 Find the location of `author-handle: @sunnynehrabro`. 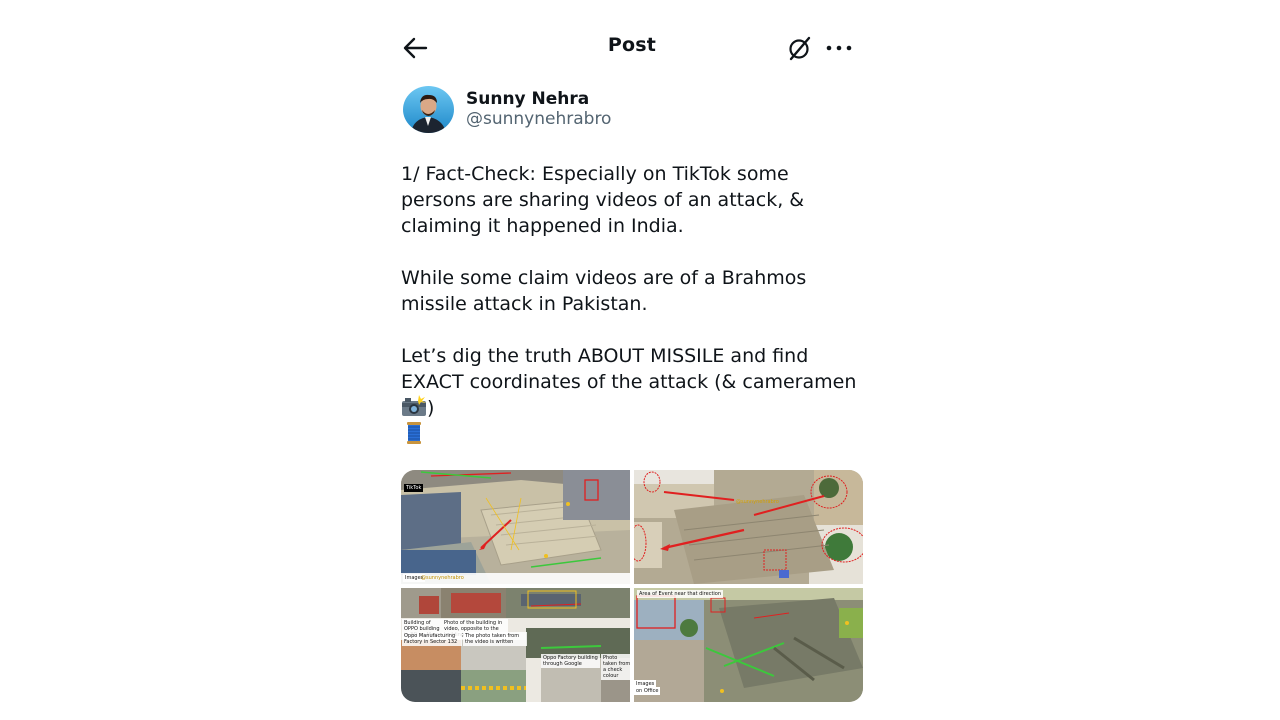

author-handle: @sunnynehrabro is located at coordinates (538, 119).